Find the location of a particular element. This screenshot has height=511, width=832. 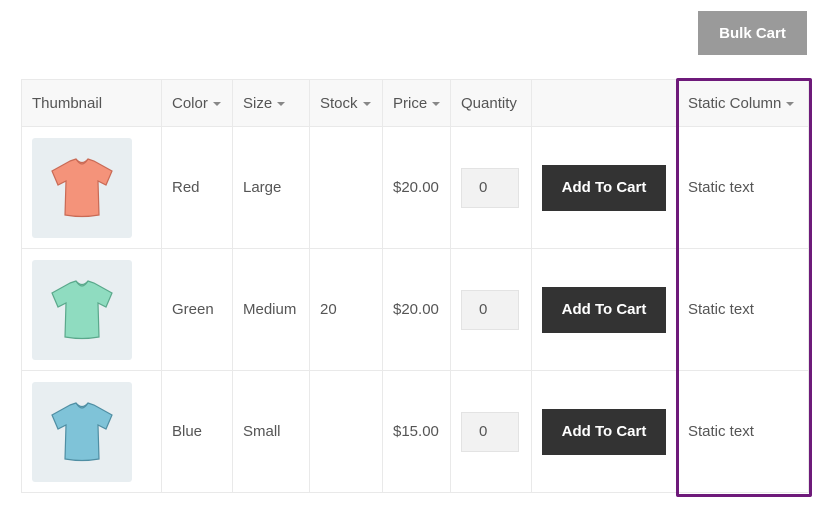

header-action is located at coordinates (604, 103).